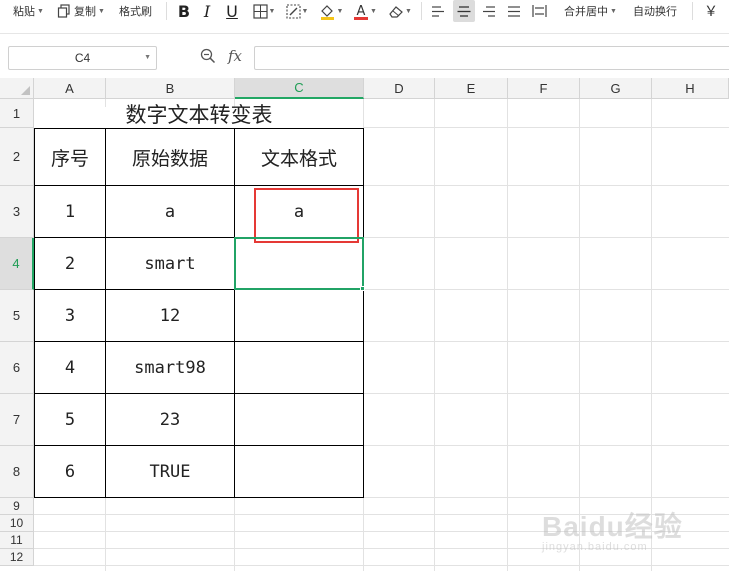 The height and width of the screenshot is (571, 729). I want to click on wrap-text-button: 自动换行, so click(655, 11).